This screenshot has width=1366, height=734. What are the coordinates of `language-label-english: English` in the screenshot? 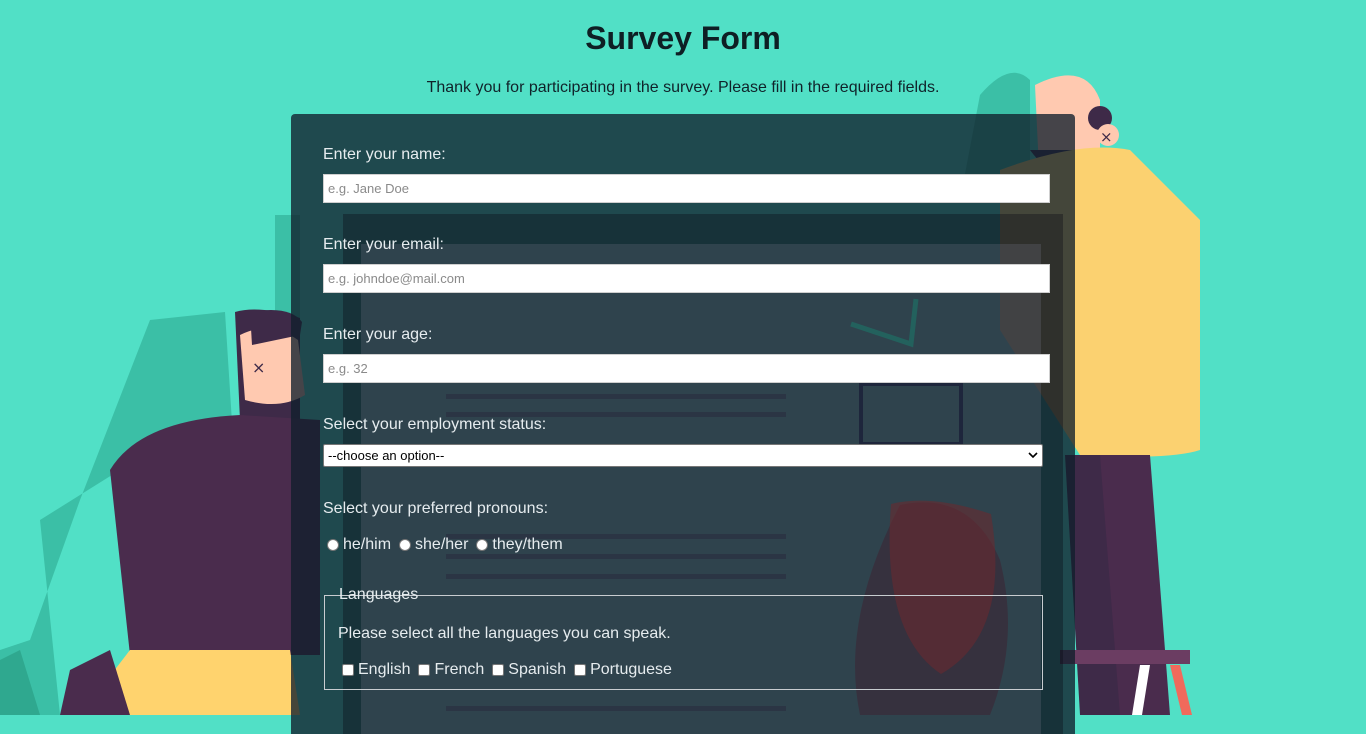 It's located at (384, 669).